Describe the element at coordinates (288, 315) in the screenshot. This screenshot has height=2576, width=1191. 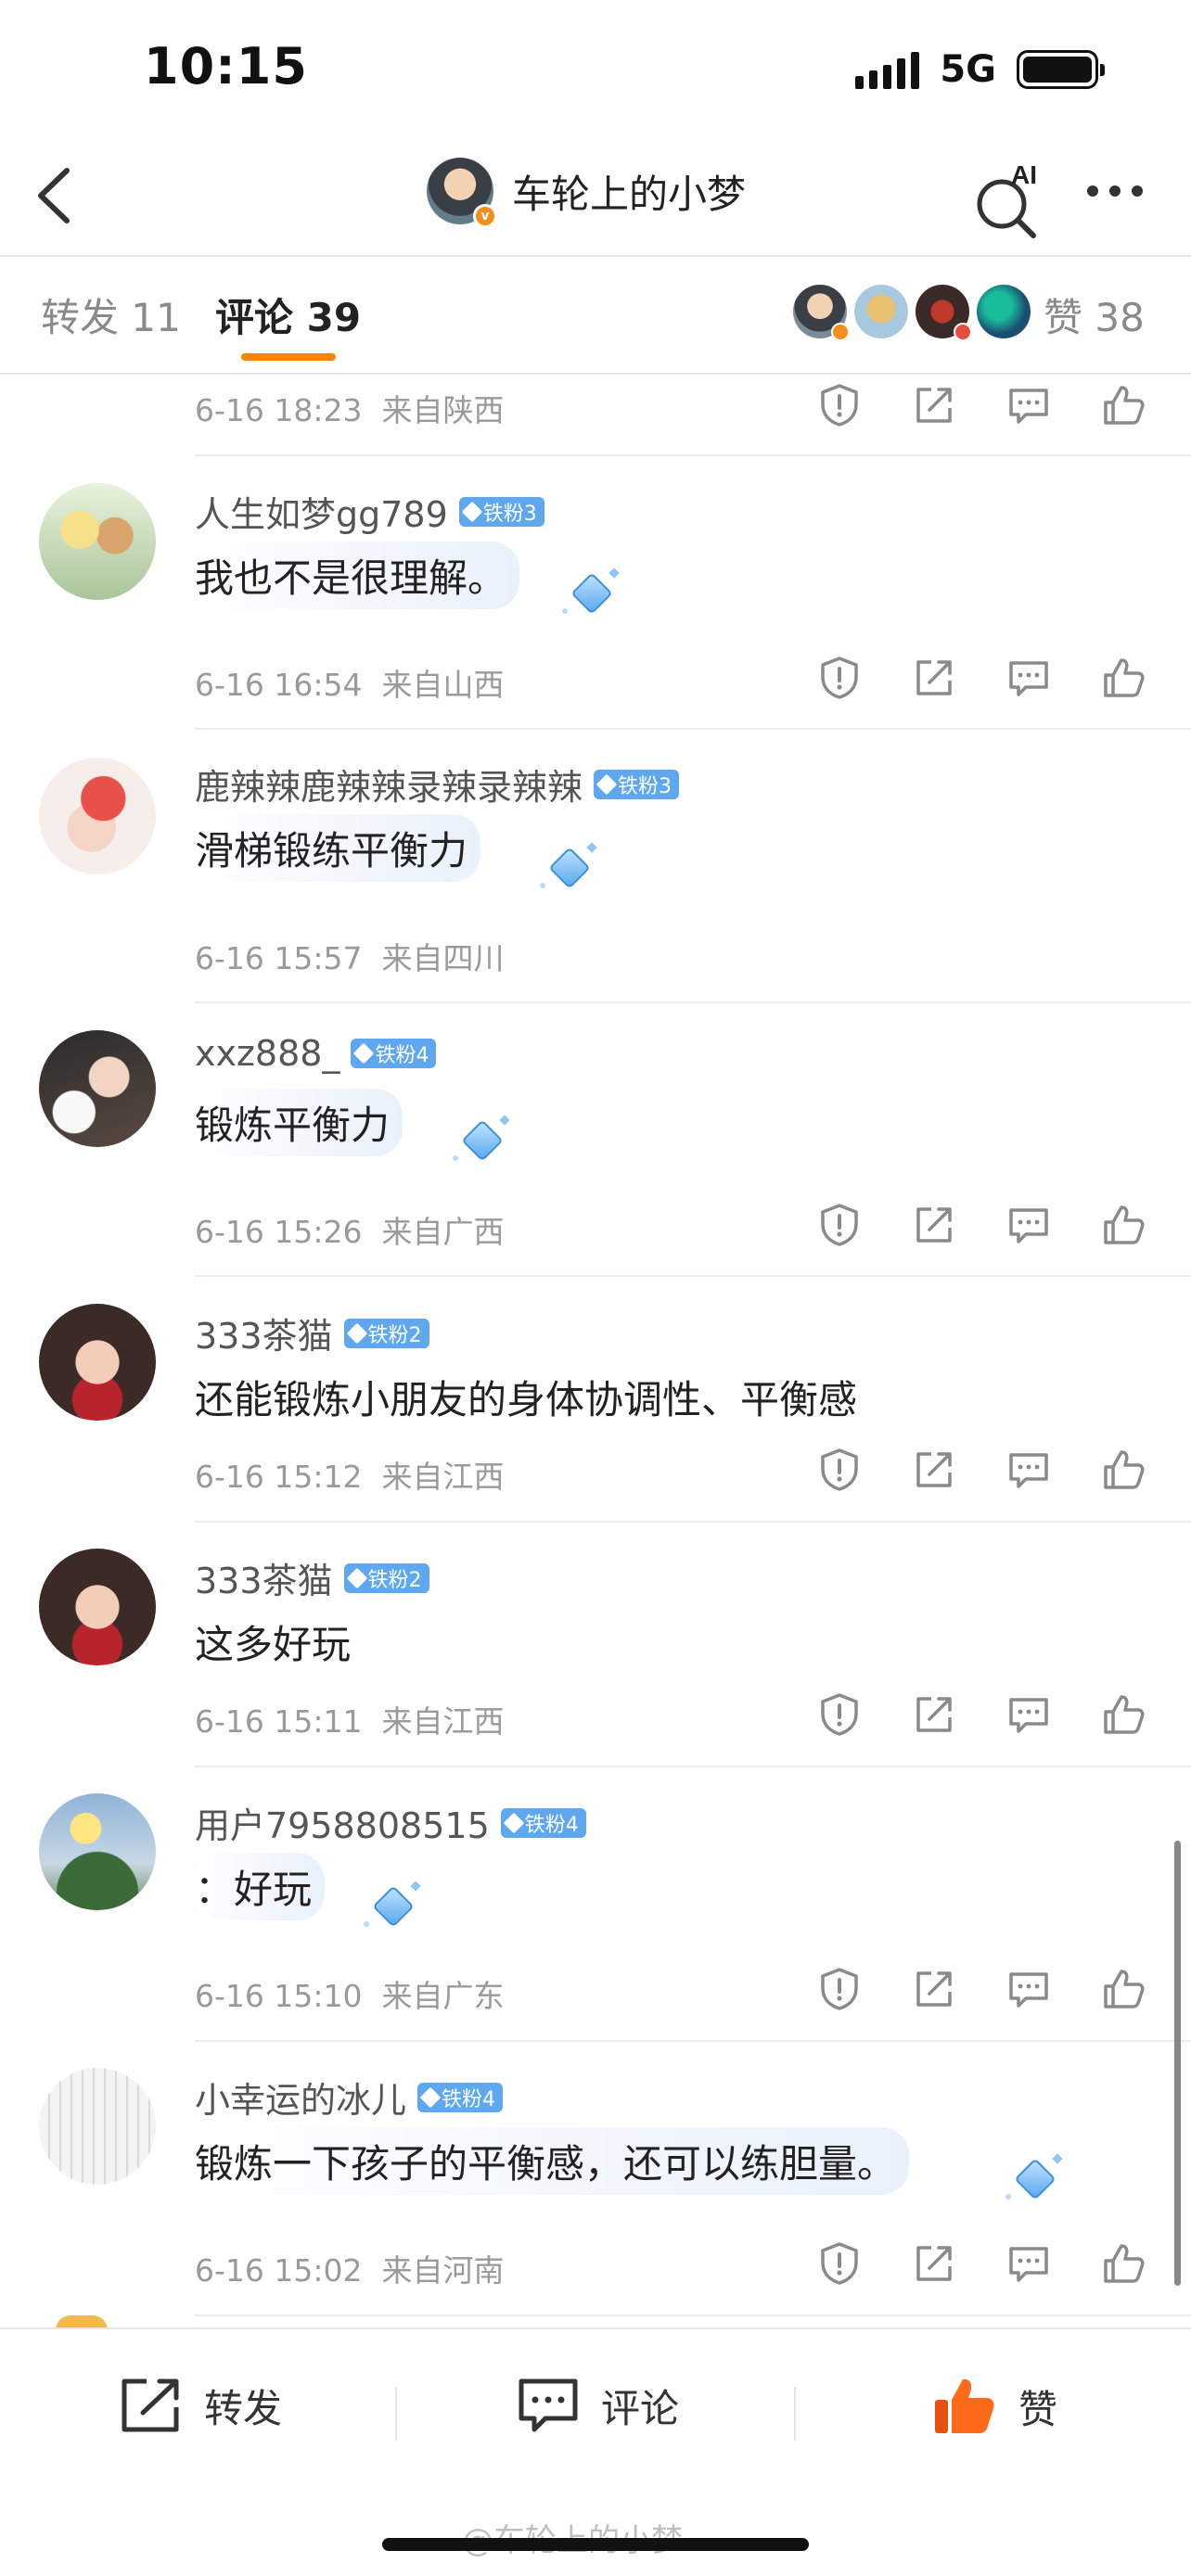
I see `tab-comments: 评论 39` at that location.